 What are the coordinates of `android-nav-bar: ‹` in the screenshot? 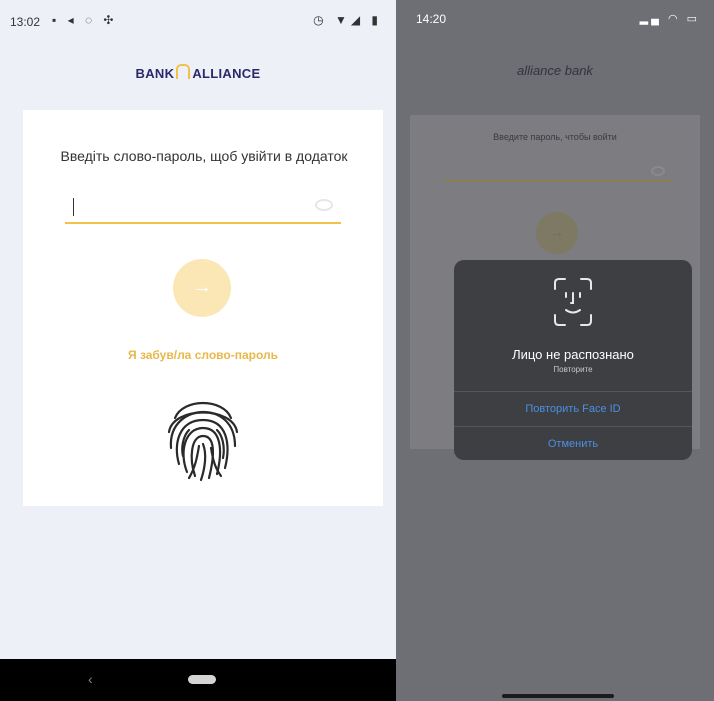 It's located at (198, 680).